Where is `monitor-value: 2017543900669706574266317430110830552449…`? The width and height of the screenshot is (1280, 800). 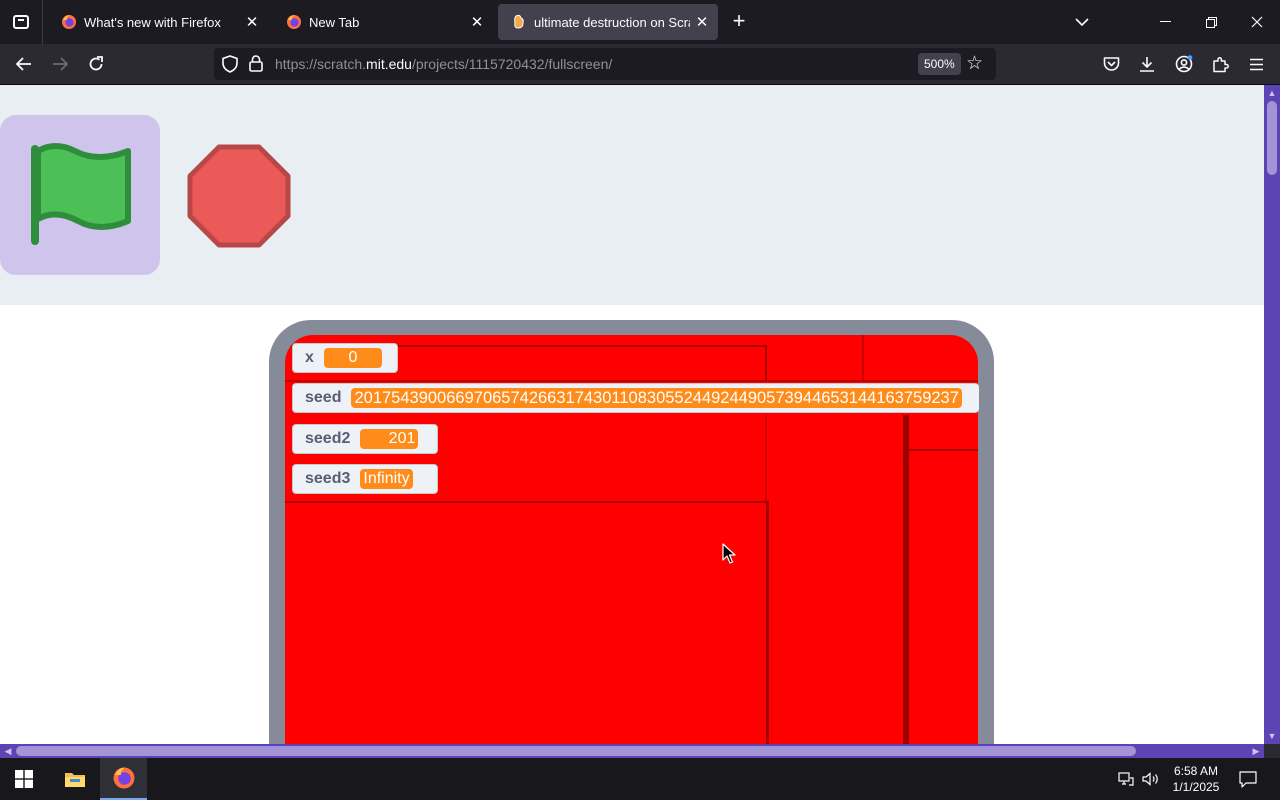 monitor-value: 2017543900669706574266317430110830552449… is located at coordinates (656, 398).